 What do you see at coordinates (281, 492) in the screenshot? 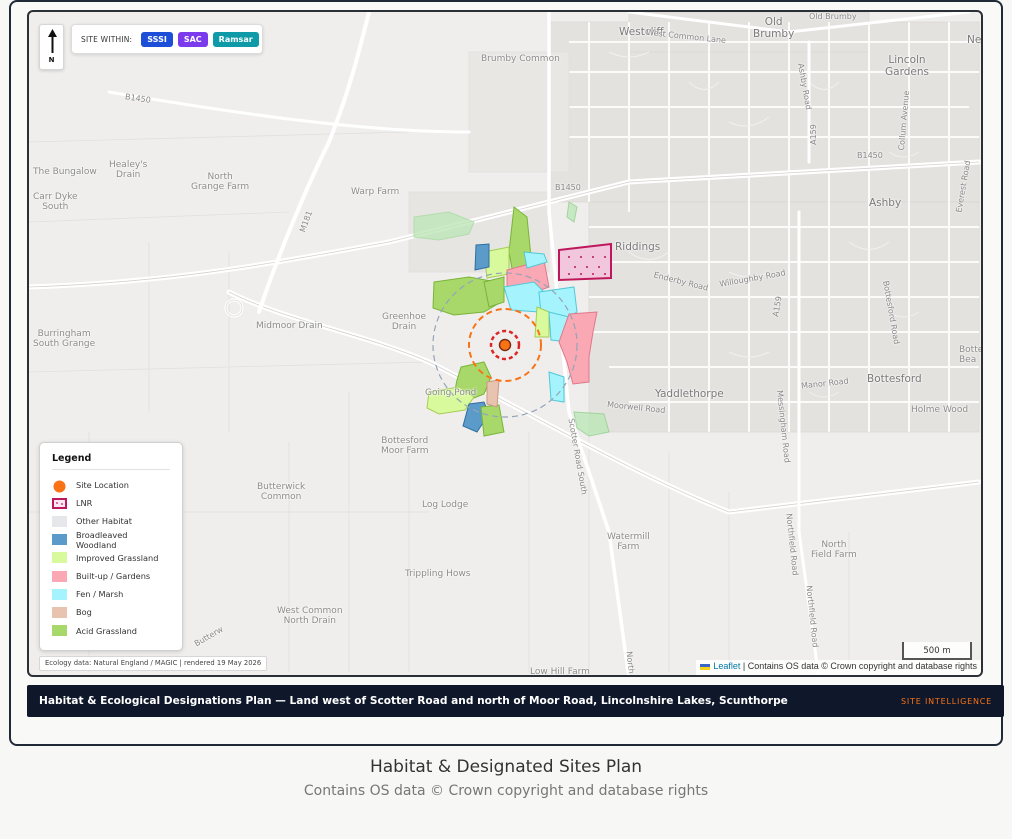
I see `place-label: Butterwick Common` at bounding box center [281, 492].